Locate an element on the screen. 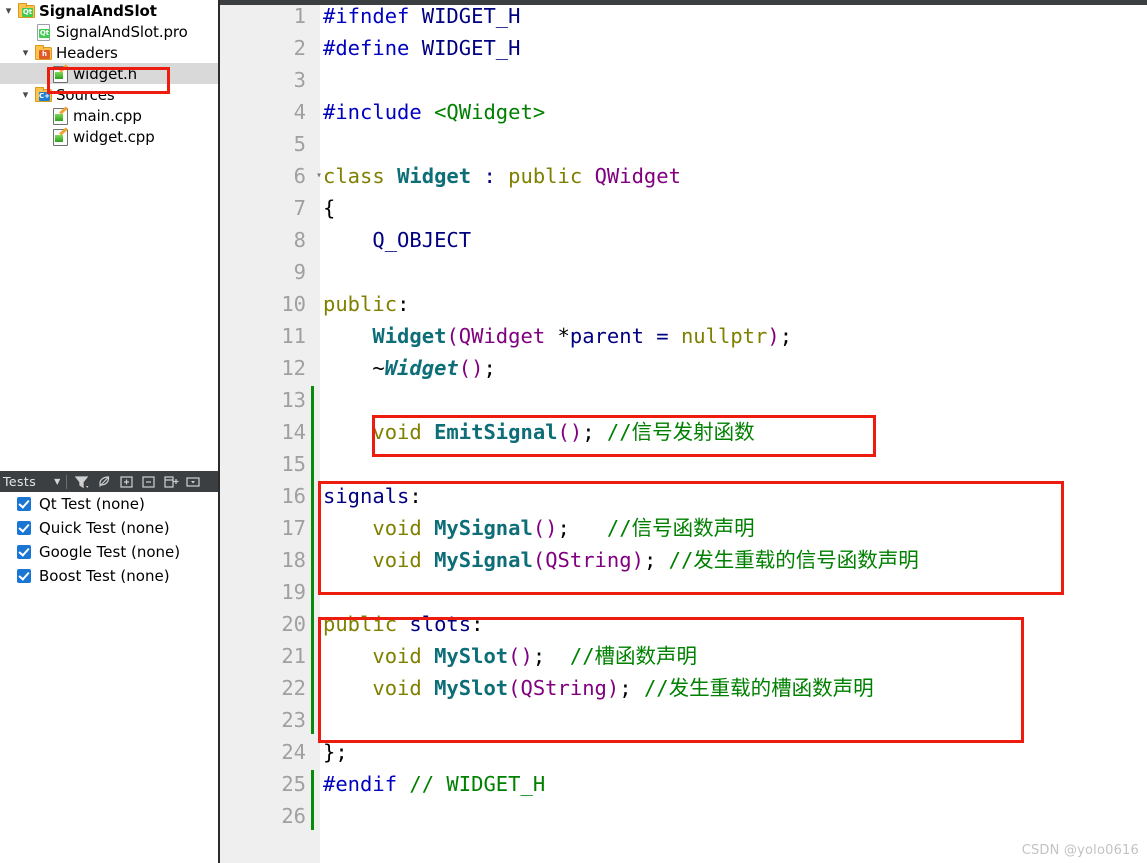 The width and height of the screenshot is (1147, 863). tree-item-signalandslot-pro: ..QtSignalAndSlot.pro is located at coordinates (109, 31).